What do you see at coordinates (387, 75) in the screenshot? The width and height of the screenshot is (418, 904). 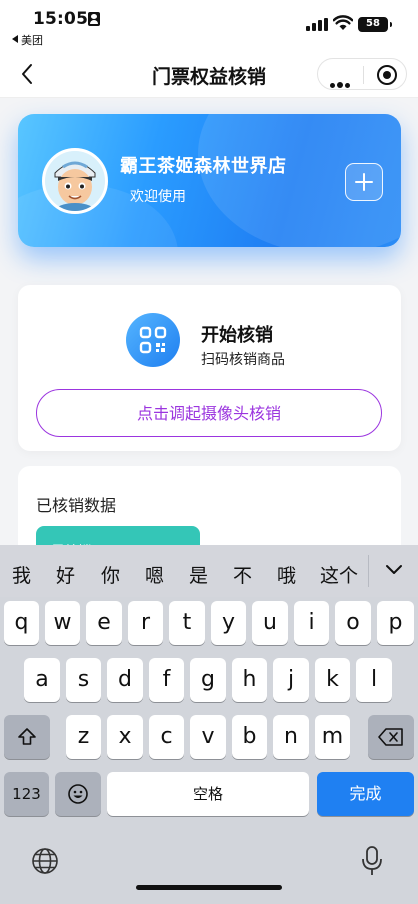 I see `close-miniprogram-icon` at bounding box center [387, 75].